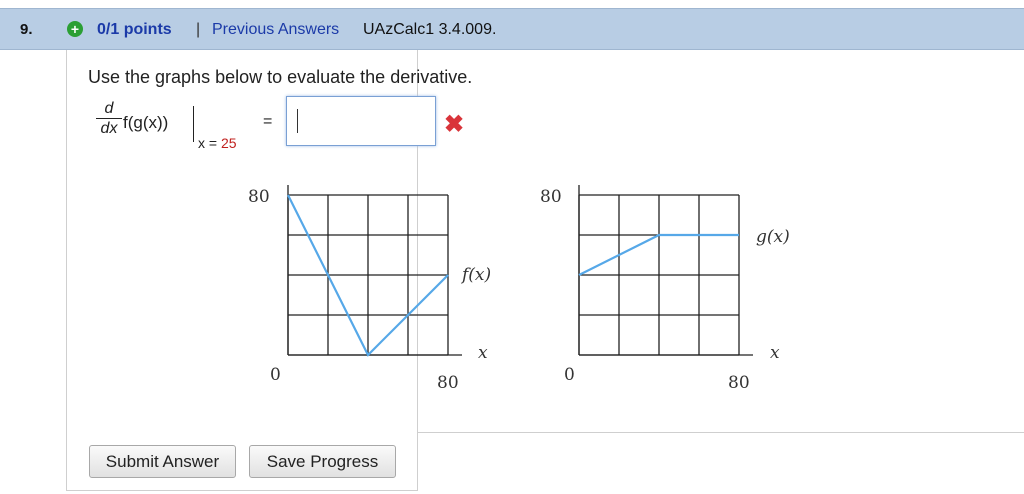 The width and height of the screenshot is (1024, 494). I want to click on submit-answer-button: Submit Answer, so click(162, 461).